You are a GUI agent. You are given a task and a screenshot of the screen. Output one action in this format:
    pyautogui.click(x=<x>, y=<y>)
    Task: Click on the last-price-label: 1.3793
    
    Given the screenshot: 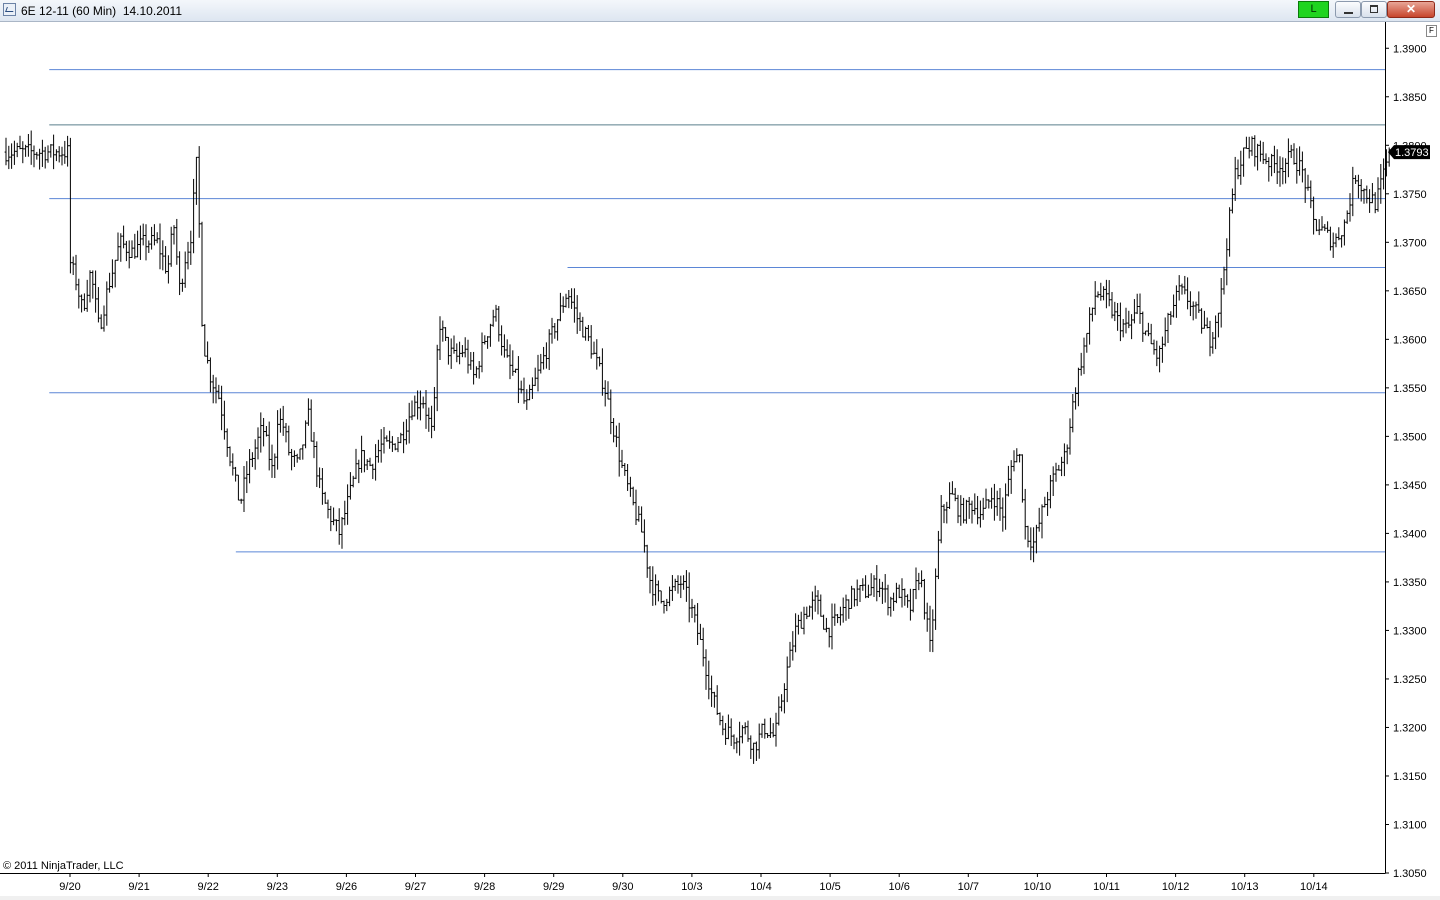 What is the action you would take?
    pyautogui.click(x=1412, y=153)
    